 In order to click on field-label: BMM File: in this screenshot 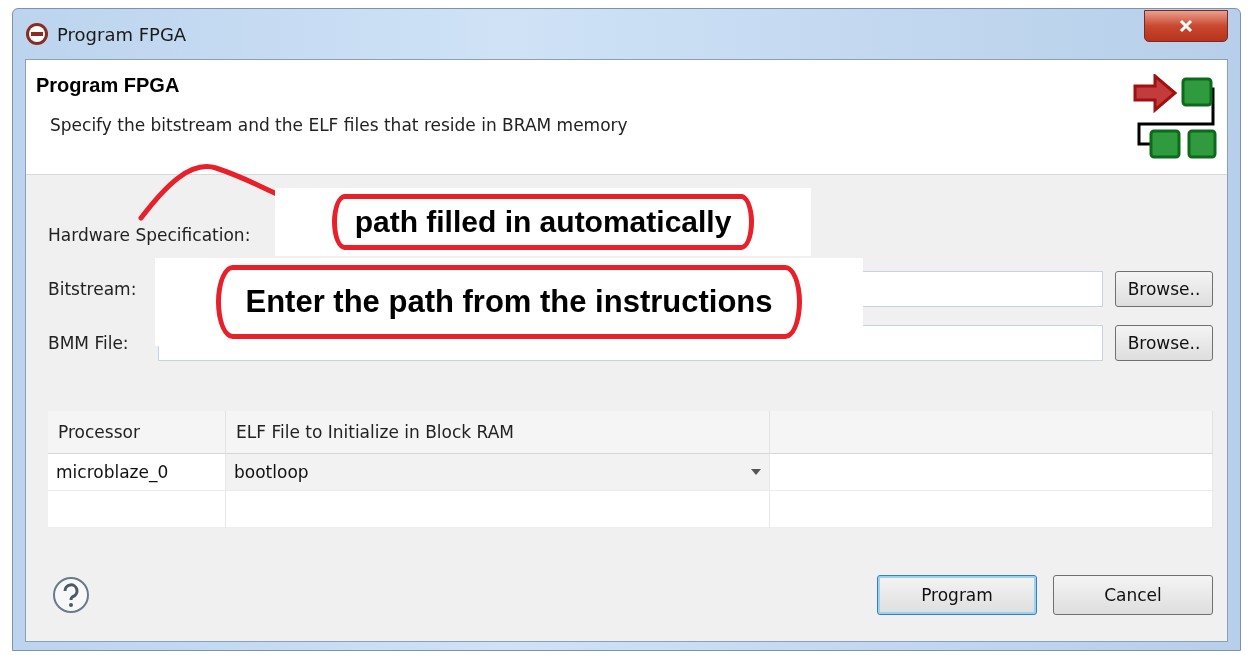, I will do `click(89, 343)`.